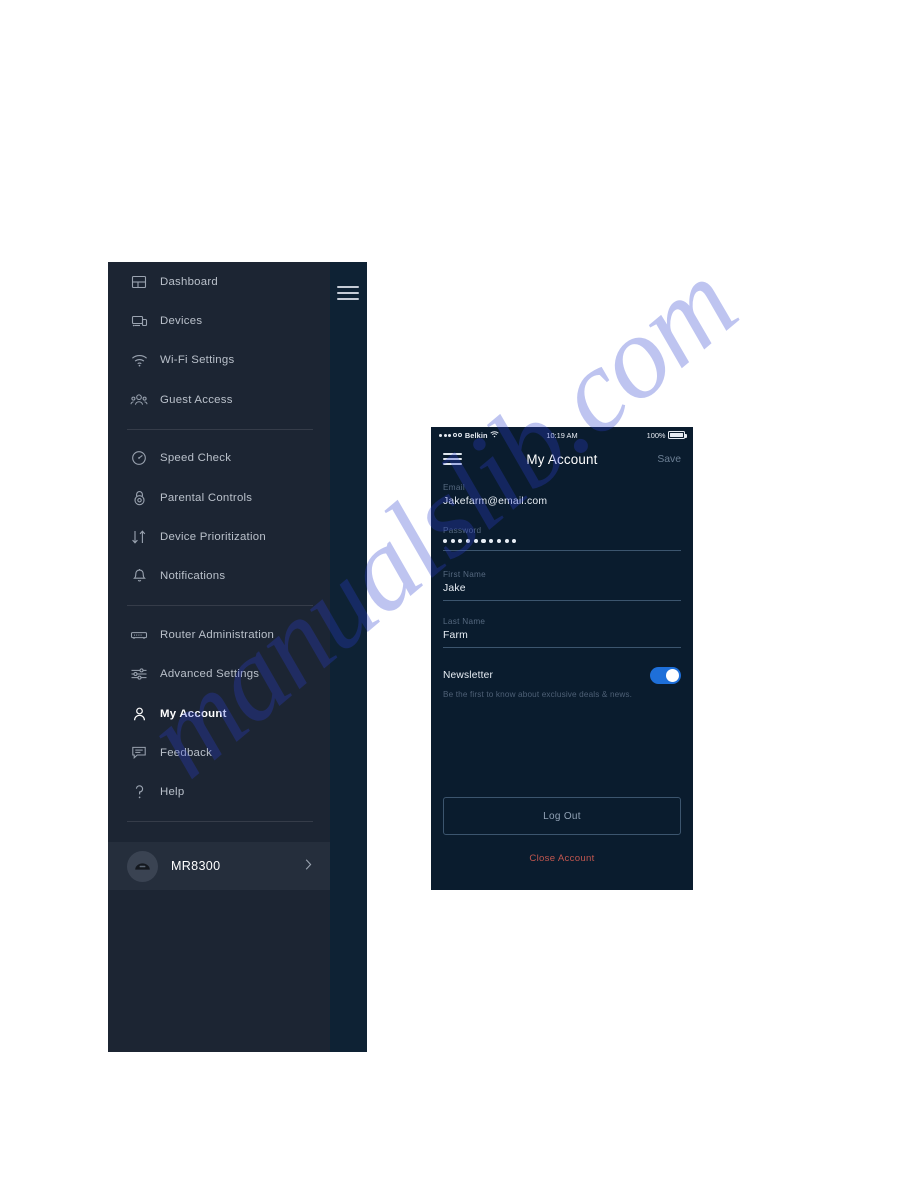 Image resolution: width=918 pixels, height=1188 pixels. What do you see at coordinates (196, 458) in the screenshot?
I see `sidebar-item-label: Speed Check` at bounding box center [196, 458].